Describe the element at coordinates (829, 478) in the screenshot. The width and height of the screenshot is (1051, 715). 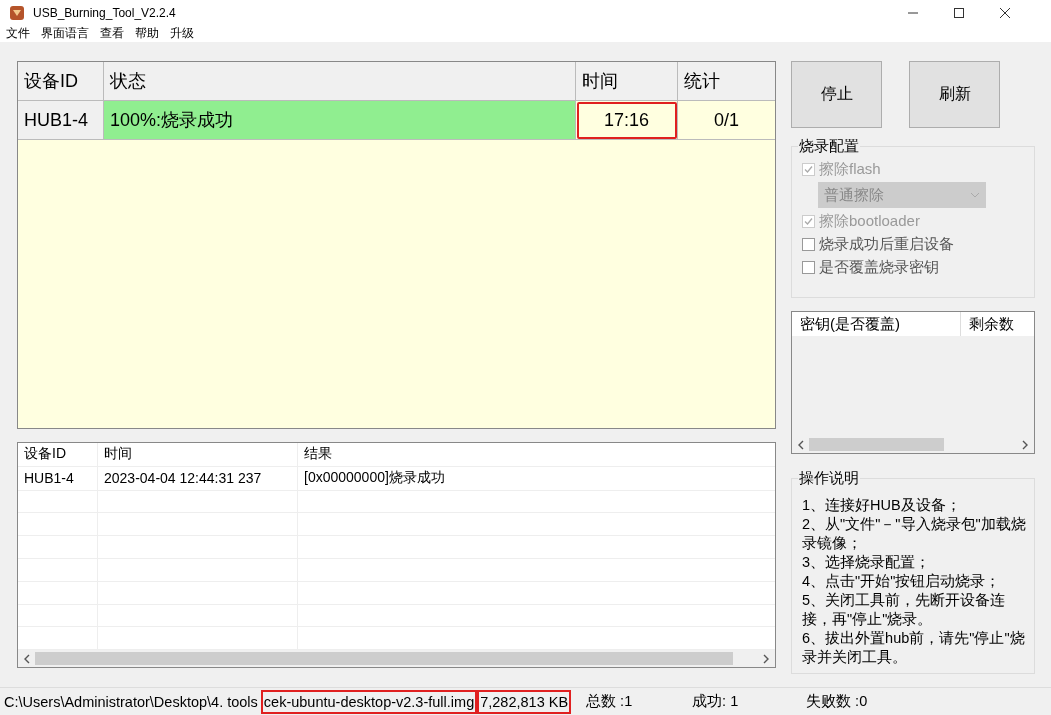
I see `group-title: 操作说明` at that location.